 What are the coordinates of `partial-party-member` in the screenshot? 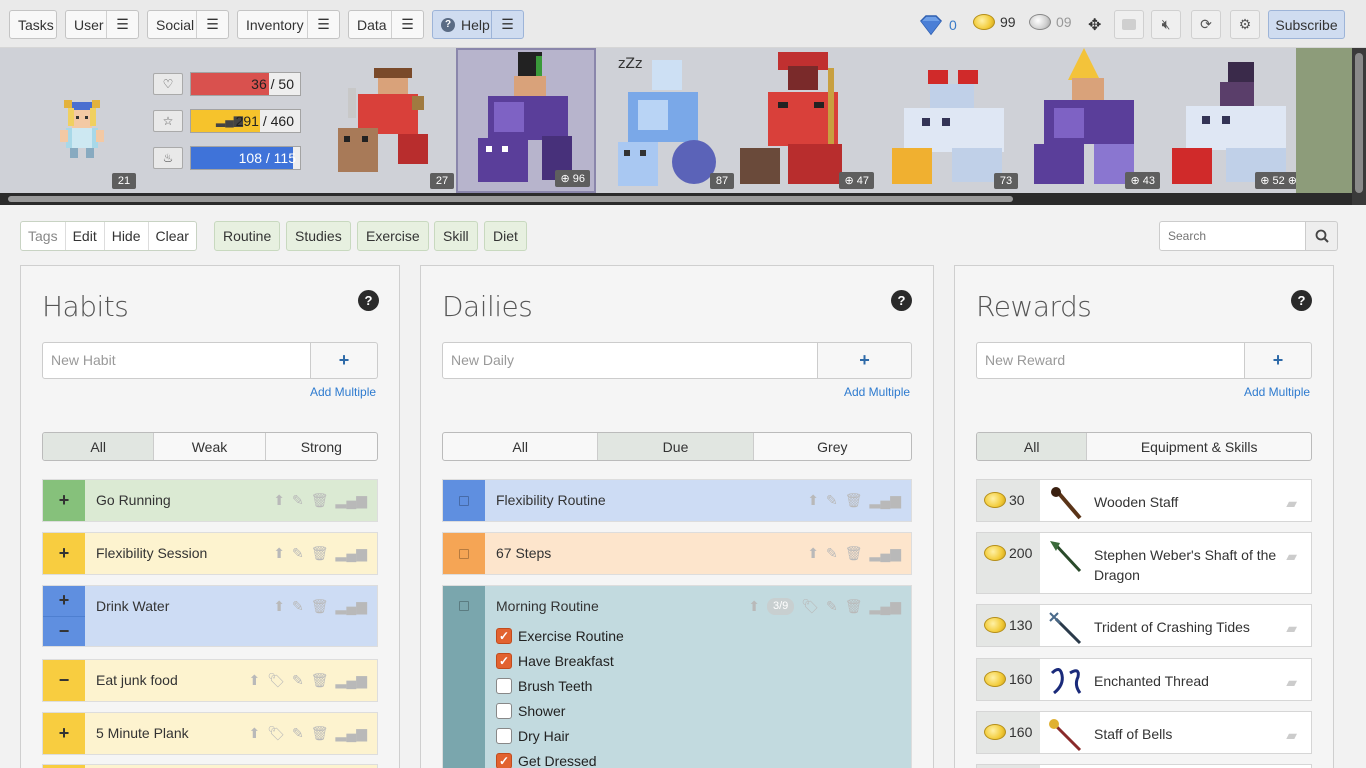 It's located at (1324, 120).